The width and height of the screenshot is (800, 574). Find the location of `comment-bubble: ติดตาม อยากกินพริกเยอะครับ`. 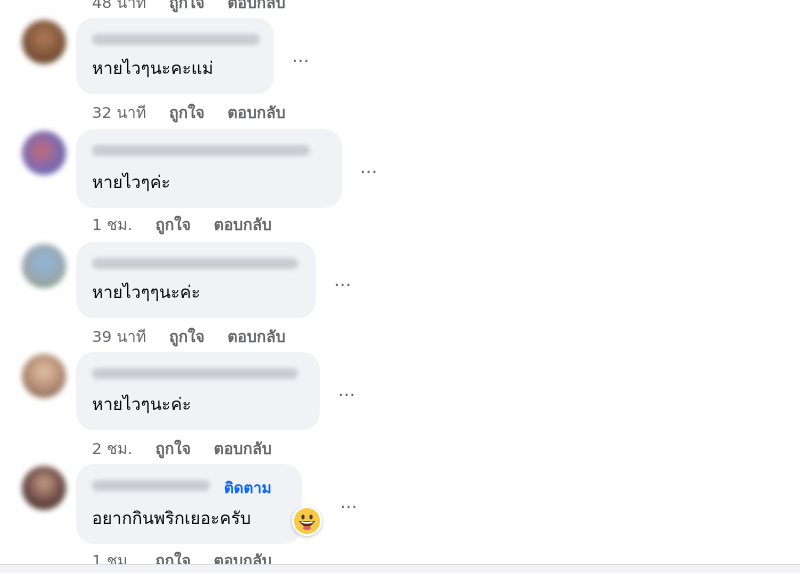

comment-bubble: ติดตาม อยากกินพริกเยอะครับ is located at coordinates (189, 504).